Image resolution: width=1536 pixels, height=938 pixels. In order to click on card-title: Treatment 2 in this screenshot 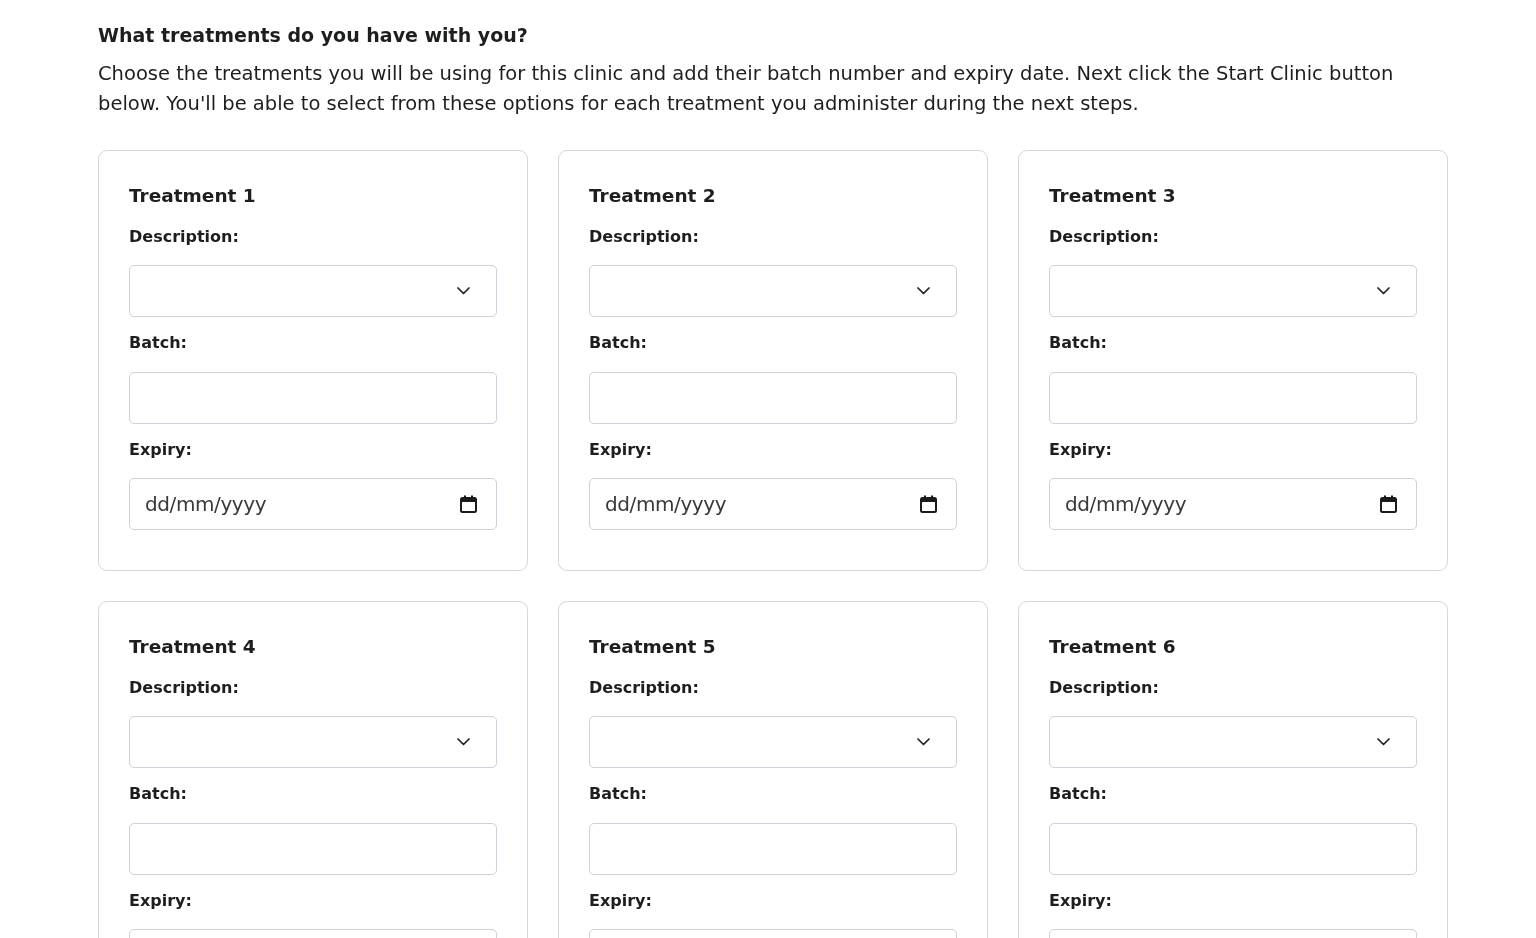, I will do `click(652, 196)`.